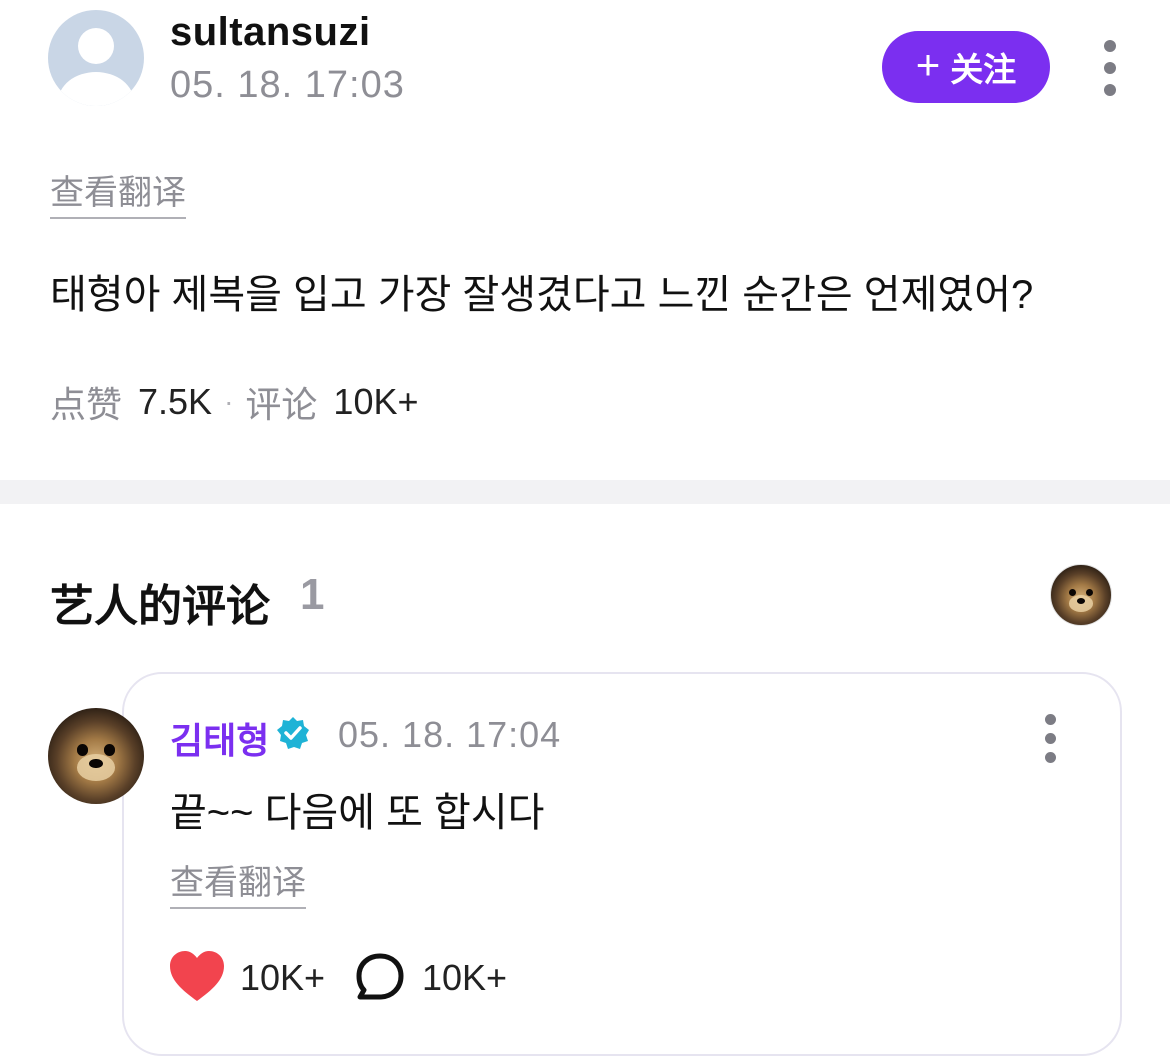 This screenshot has height=1056, width=1170. I want to click on comment-text: 끝~~ 다음에 또 합시다, so click(357, 813).